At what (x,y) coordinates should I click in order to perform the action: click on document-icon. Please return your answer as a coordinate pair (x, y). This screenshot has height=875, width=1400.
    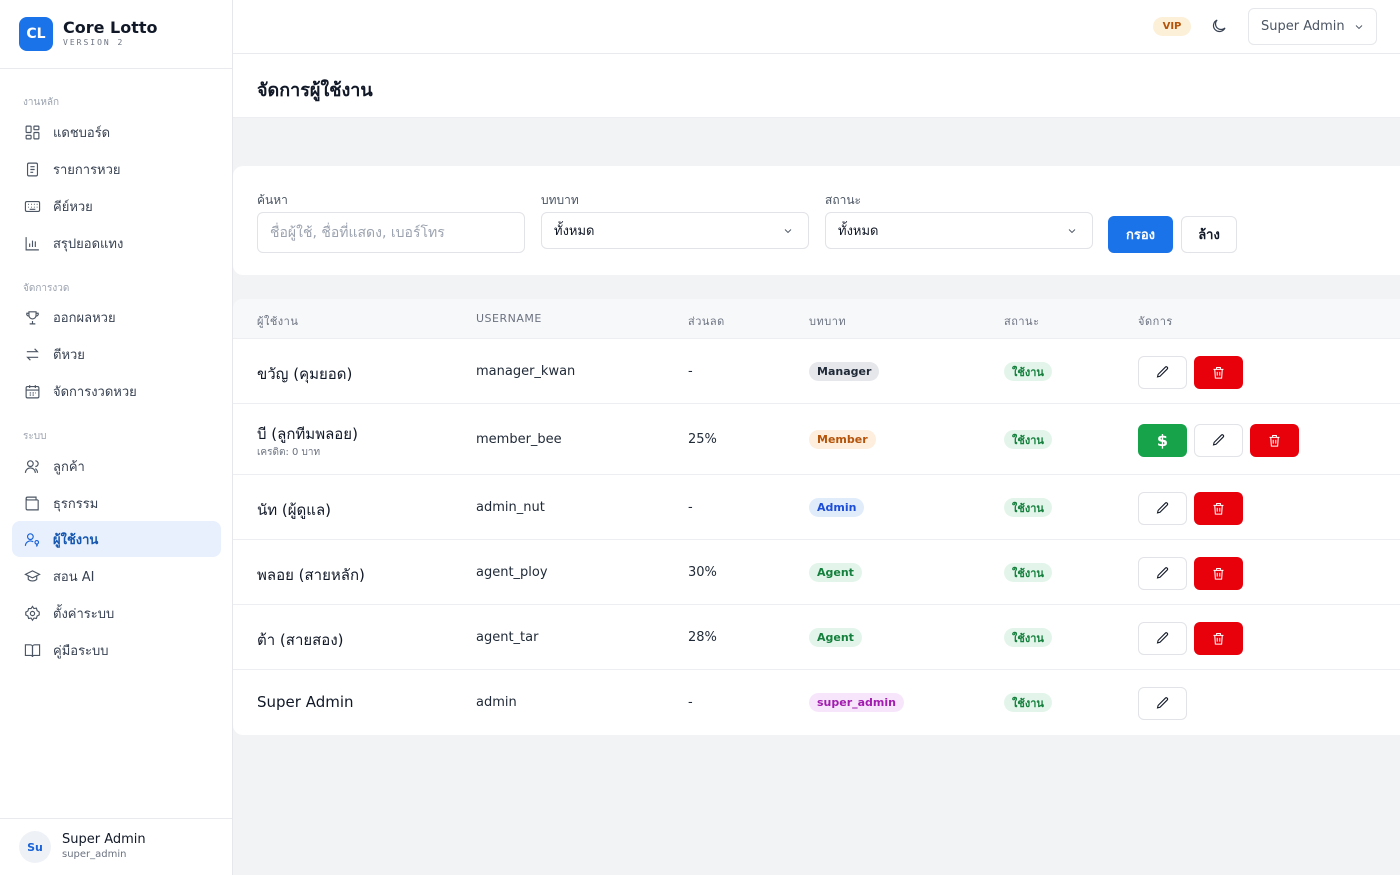
    Looking at the image, I should click on (32, 169).